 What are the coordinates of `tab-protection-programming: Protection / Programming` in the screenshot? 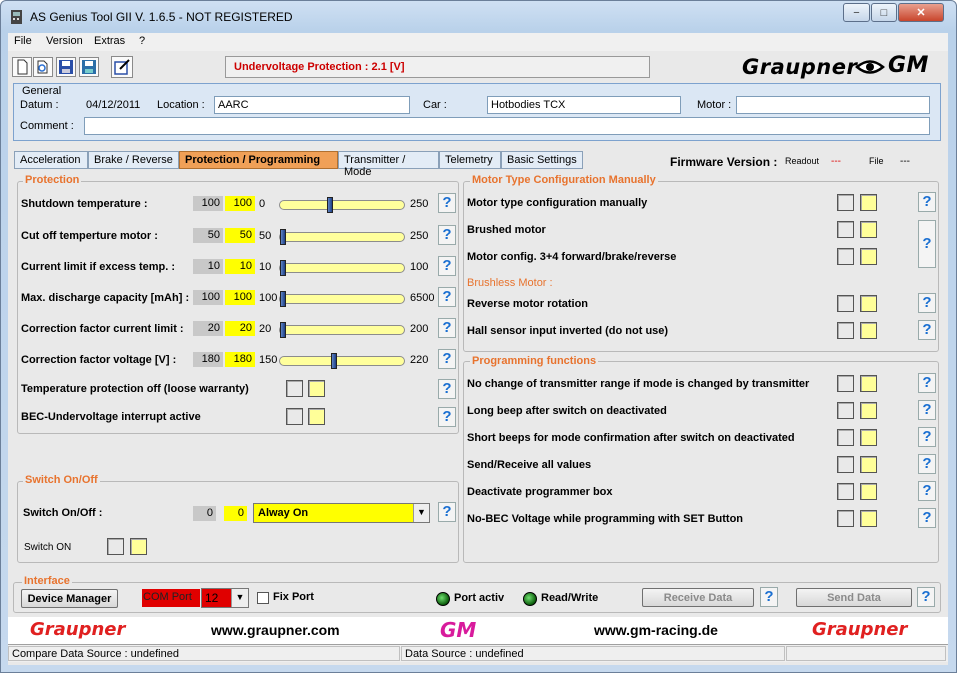 It's located at (258, 160).